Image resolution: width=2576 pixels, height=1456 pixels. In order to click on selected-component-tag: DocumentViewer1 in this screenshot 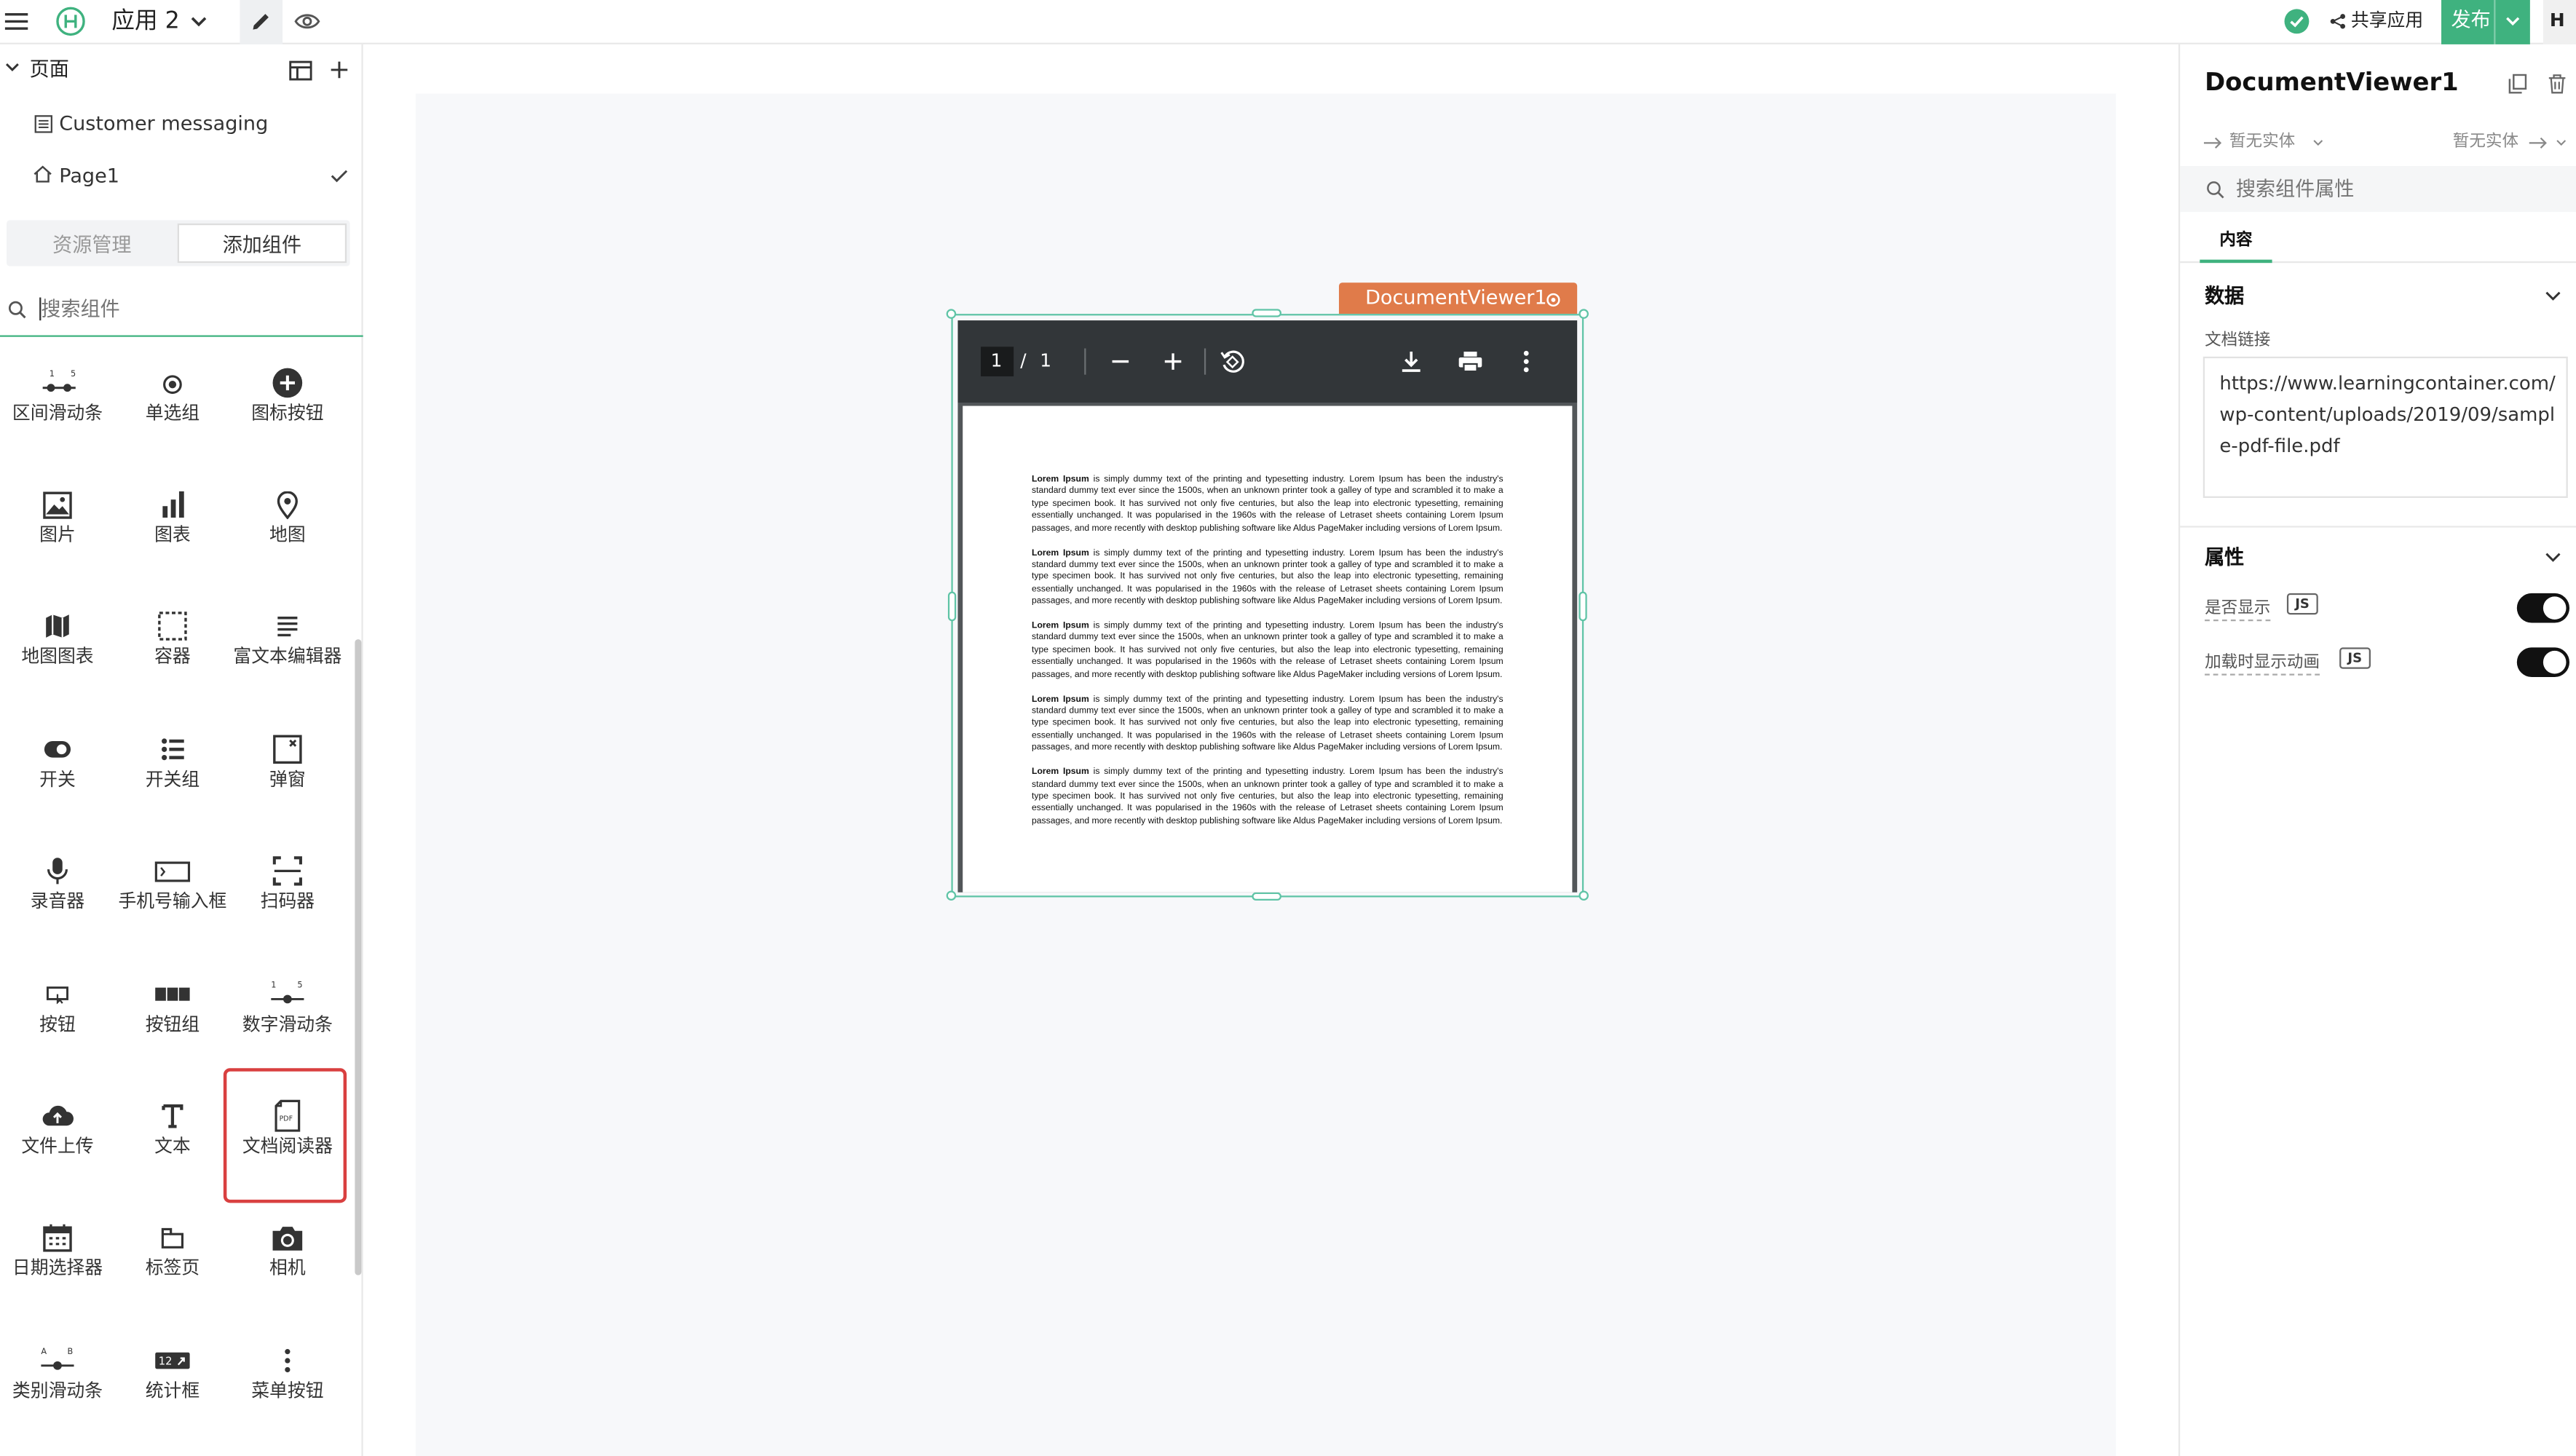, I will do `click(1458, 298)`.